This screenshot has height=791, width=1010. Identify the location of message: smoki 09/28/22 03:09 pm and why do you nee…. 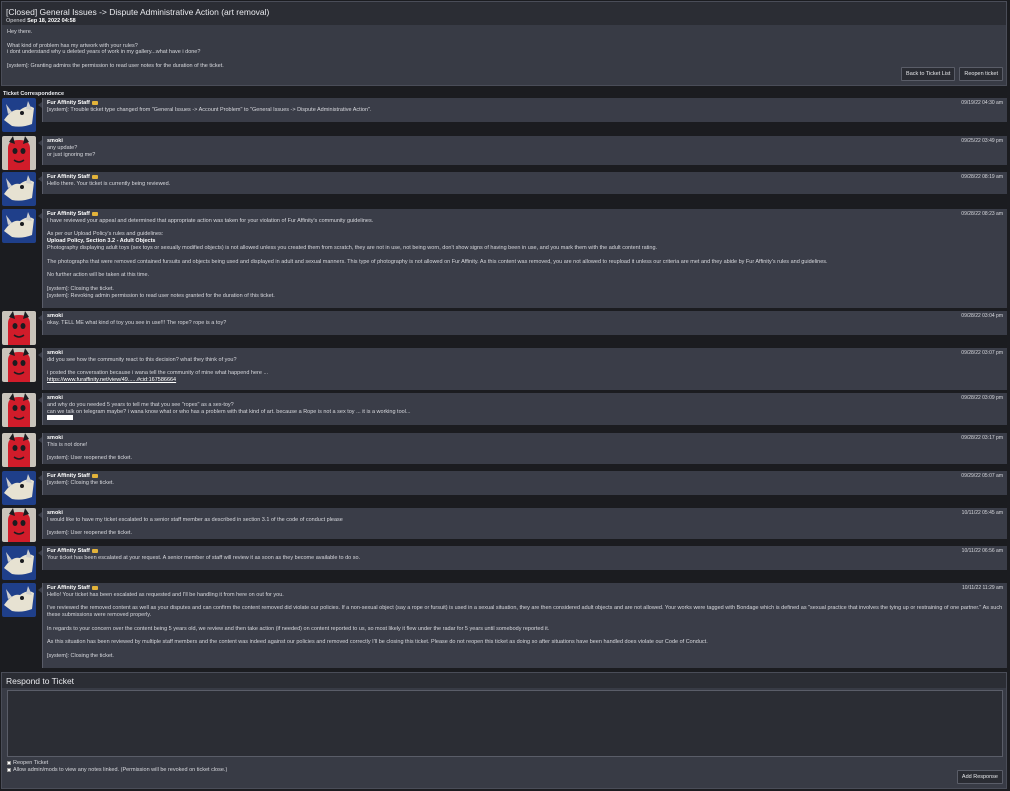
(504, 409).